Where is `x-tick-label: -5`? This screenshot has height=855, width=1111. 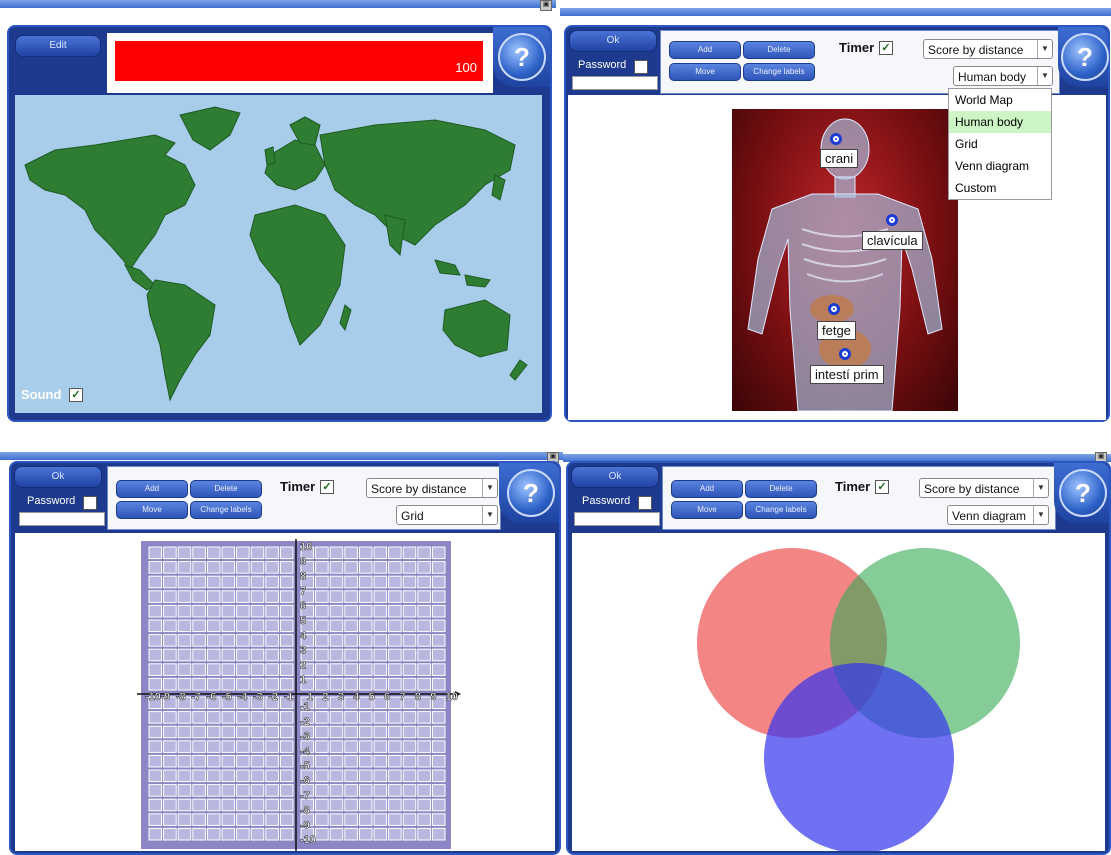 x-tick-label: -5 is located at coordinates (227, 697).